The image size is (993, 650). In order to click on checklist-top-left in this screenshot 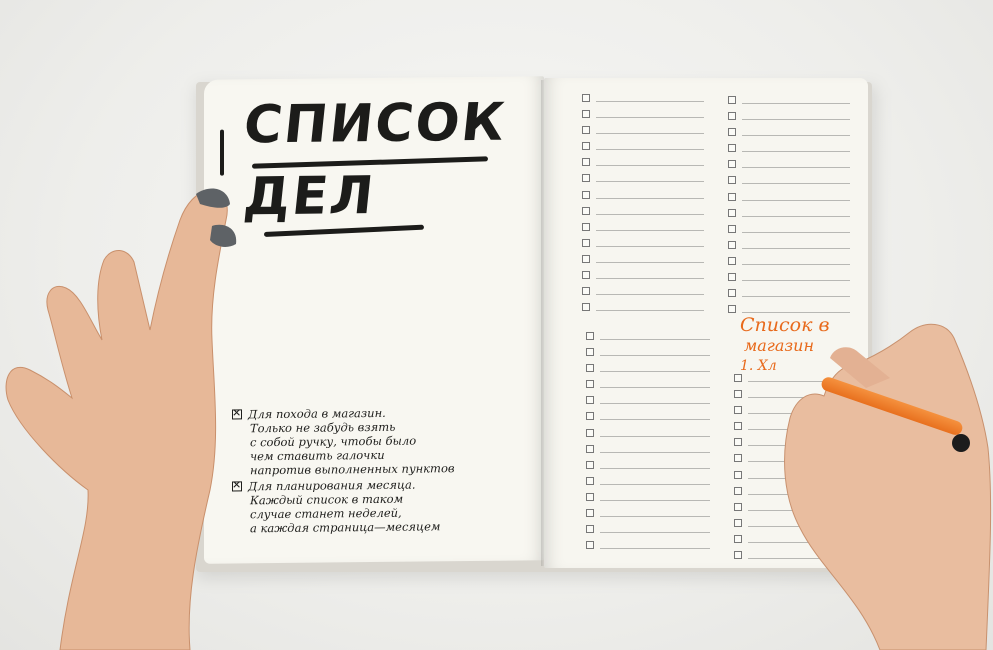, I will do `click(643, 202)`.